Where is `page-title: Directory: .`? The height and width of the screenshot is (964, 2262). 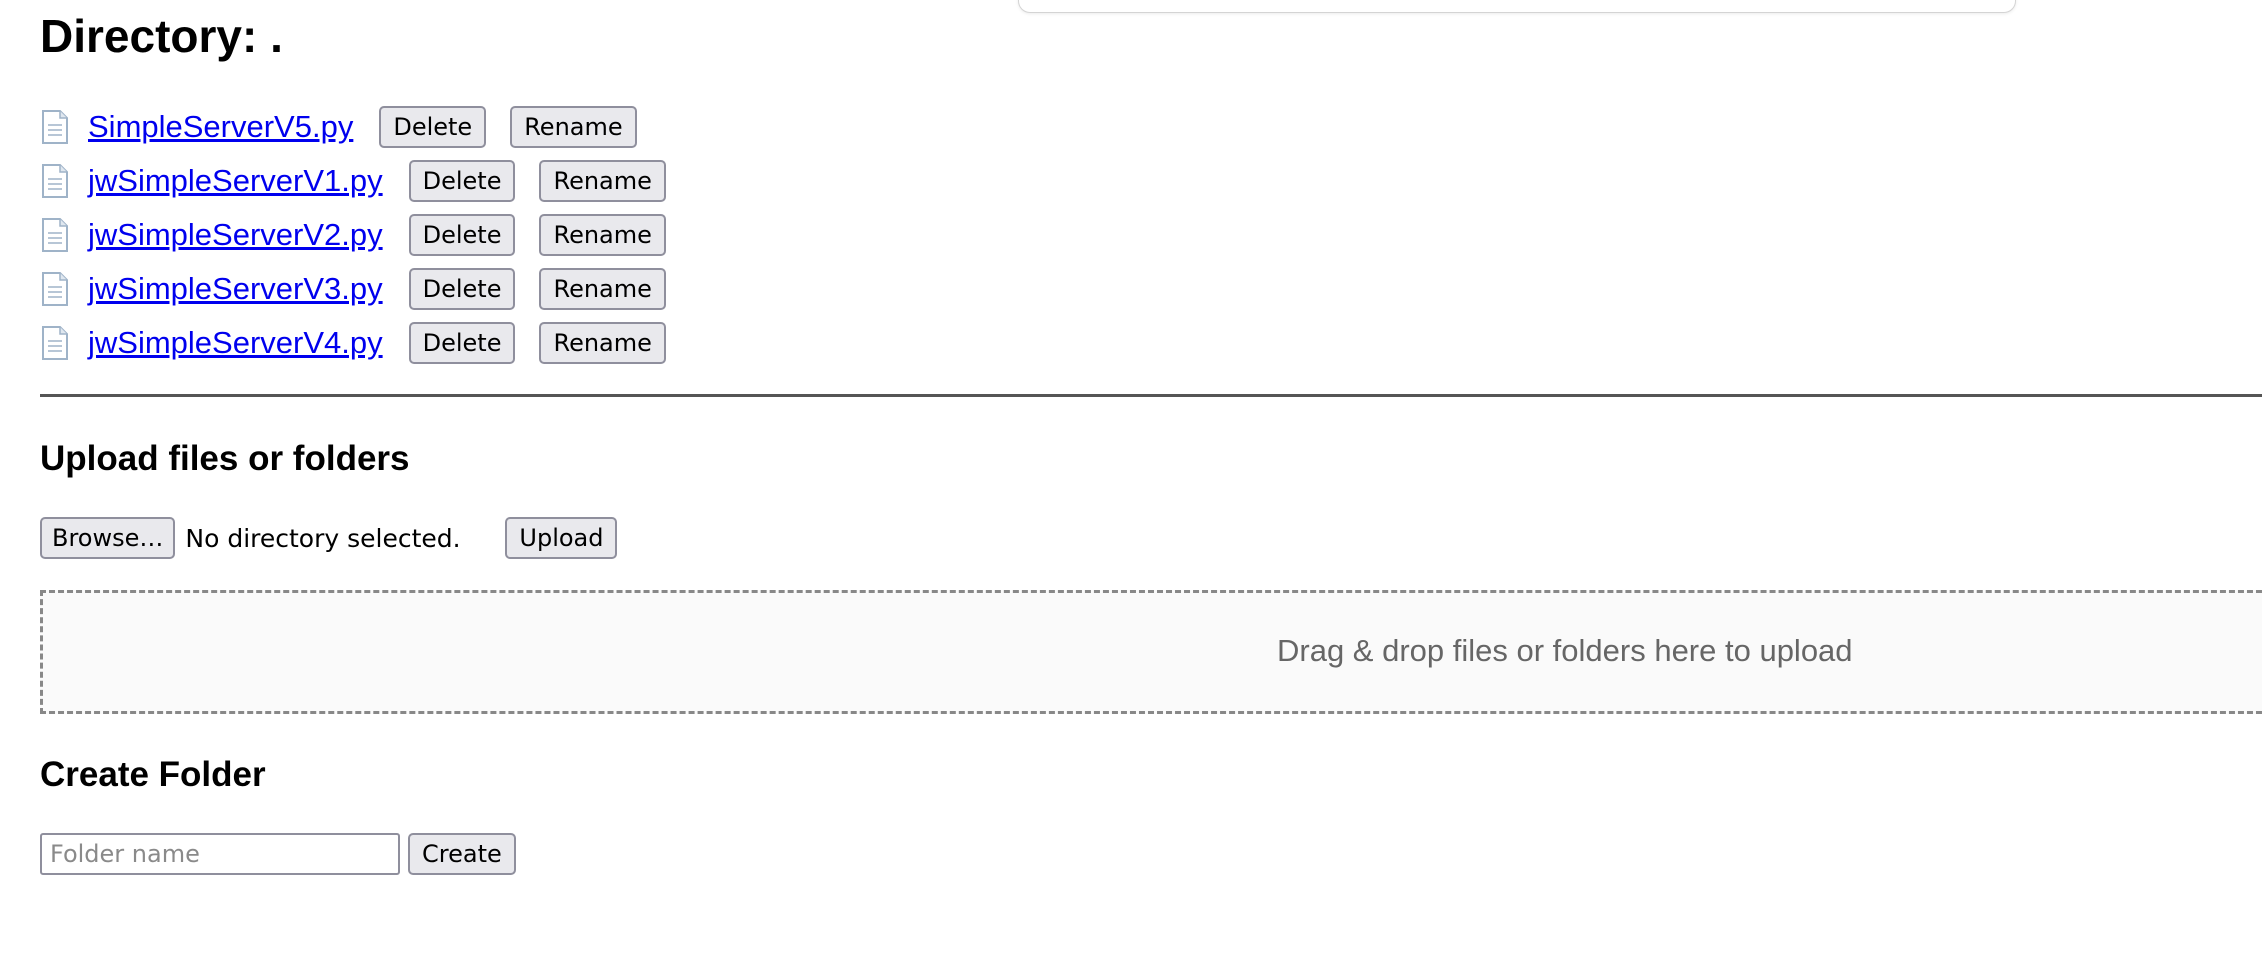 page-title: Directory: . is located at coordinates (161, 36).